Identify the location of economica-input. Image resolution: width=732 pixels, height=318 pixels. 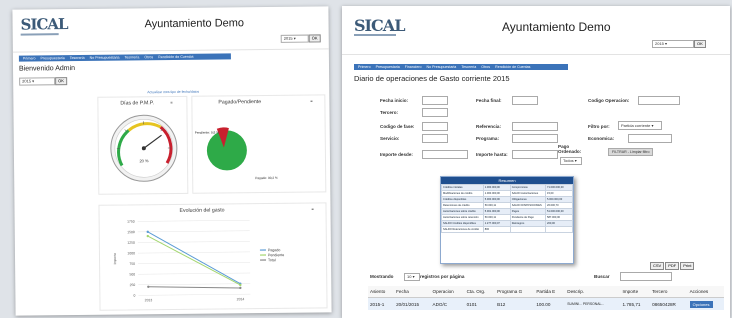
(650, 138).